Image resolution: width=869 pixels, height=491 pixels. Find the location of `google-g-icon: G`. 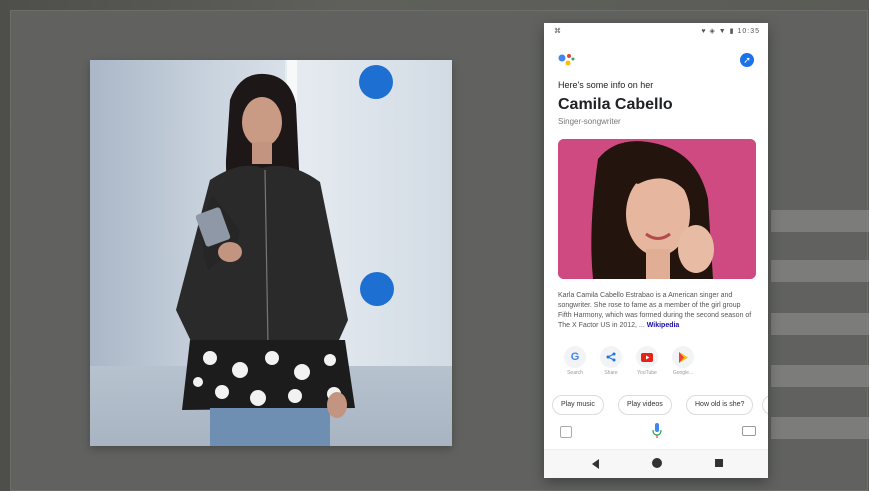

google-g-icon: G is located at coordinates (575, 357).